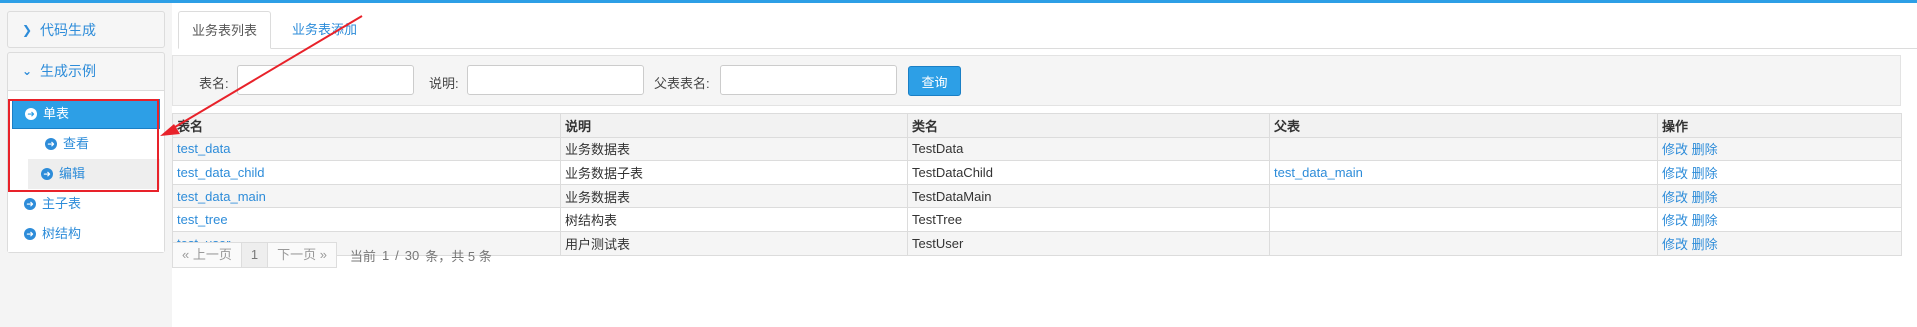 This screenshot has width=1917, height=327. What do you see at coordinates (62, 233) in the screenshot?
I see `sidebar-item-label: 树结构` at bounding box center [62, 233].